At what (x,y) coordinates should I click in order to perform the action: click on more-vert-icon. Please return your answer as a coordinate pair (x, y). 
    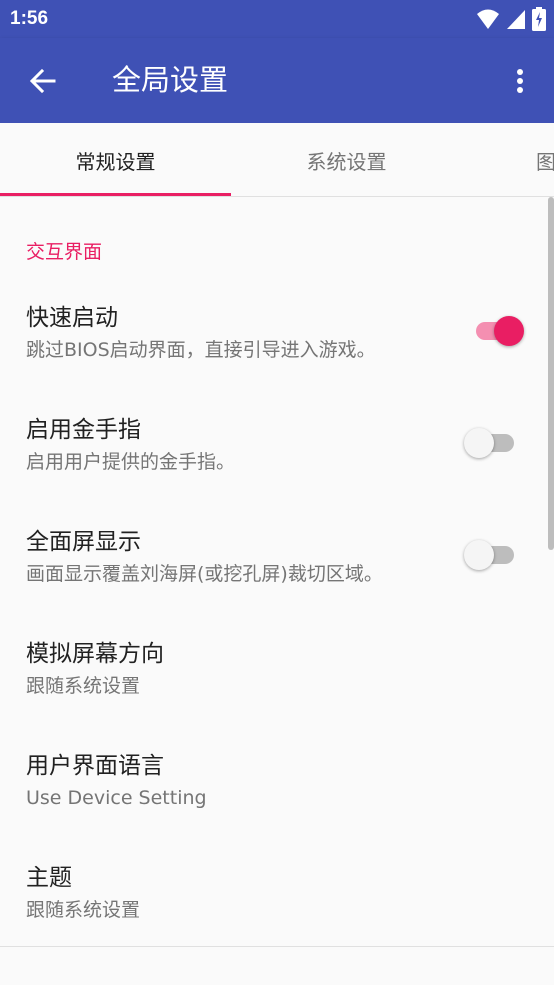
    Looking at the image, I should click on (520, 81).